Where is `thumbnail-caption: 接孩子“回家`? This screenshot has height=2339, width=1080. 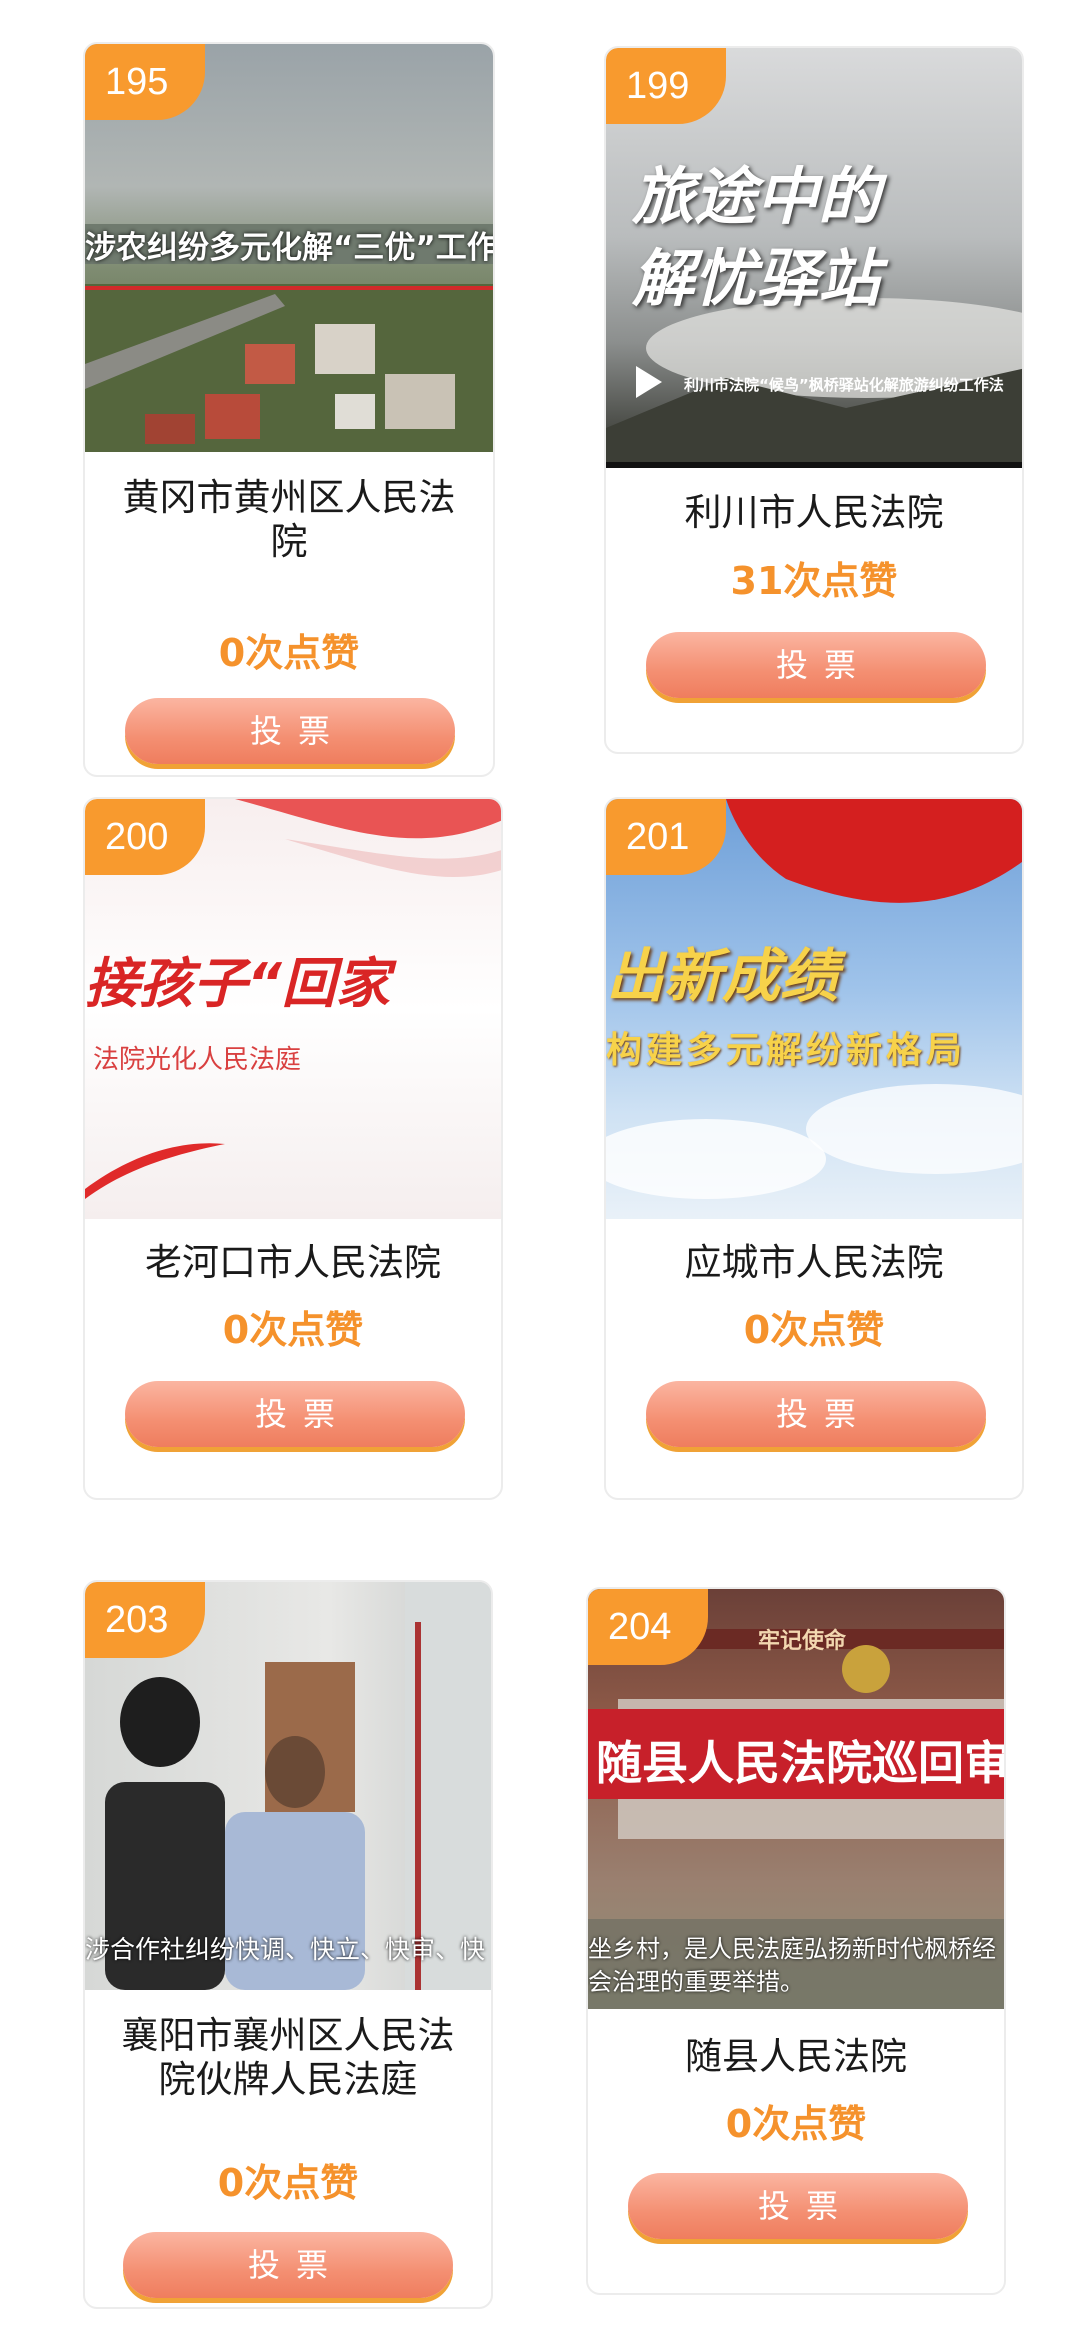
thumbnail-caption: 接孩子“回家 is located at coordinates (237, 983).